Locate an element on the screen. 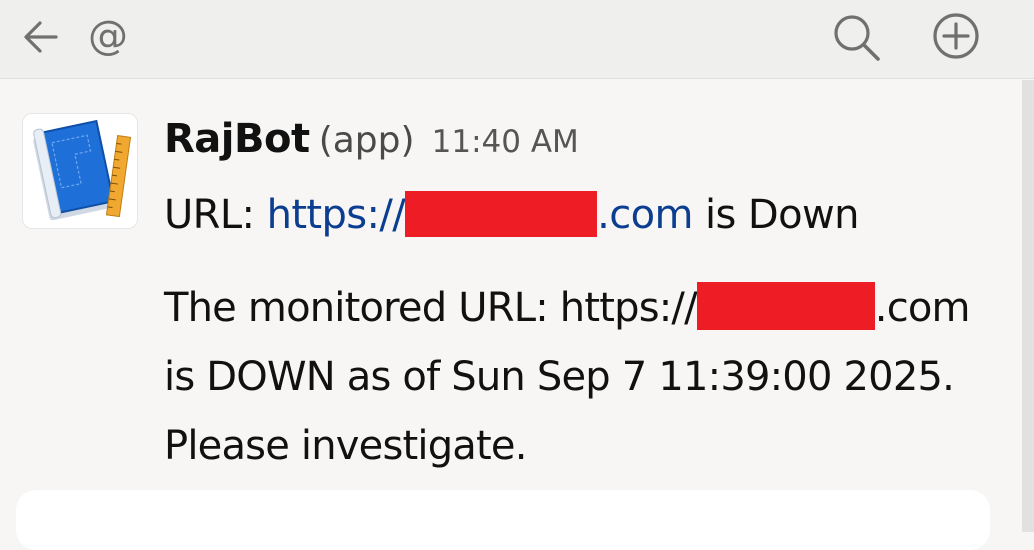  body-line-1: The monitored URL: https:// .com is located at coordinates (594, 308).